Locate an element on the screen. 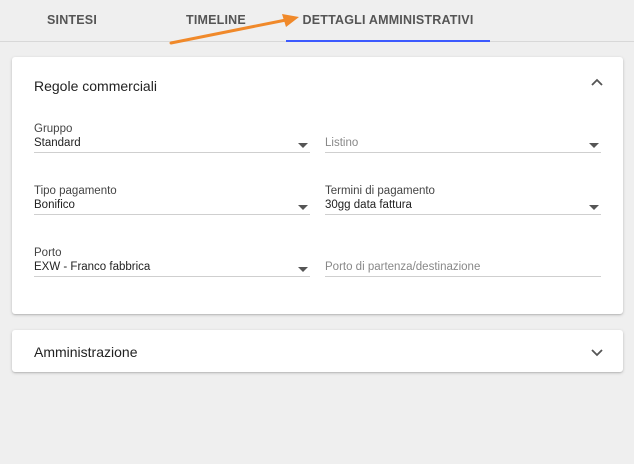 The width and height of the screenshot is (634, 464). section-title: Amministrazione is located at coordinates (86, 352).